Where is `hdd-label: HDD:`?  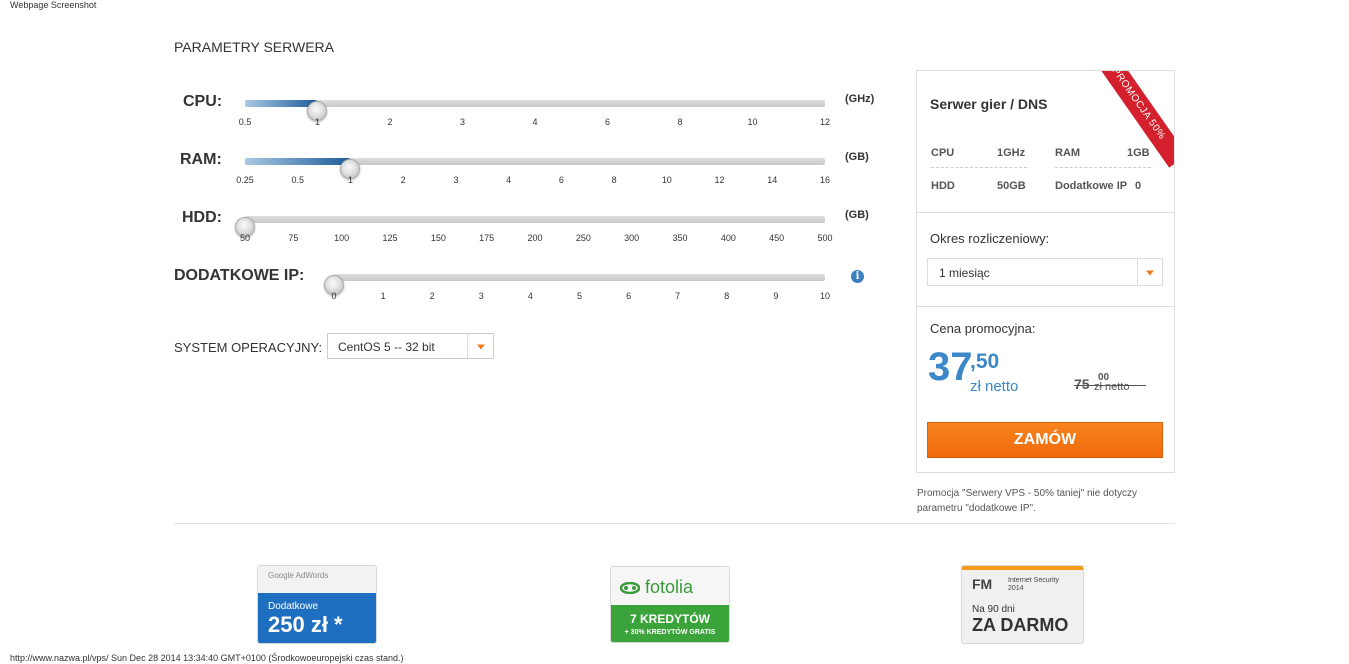
hdd-label: HDD: is located at coordinates (202, 217).